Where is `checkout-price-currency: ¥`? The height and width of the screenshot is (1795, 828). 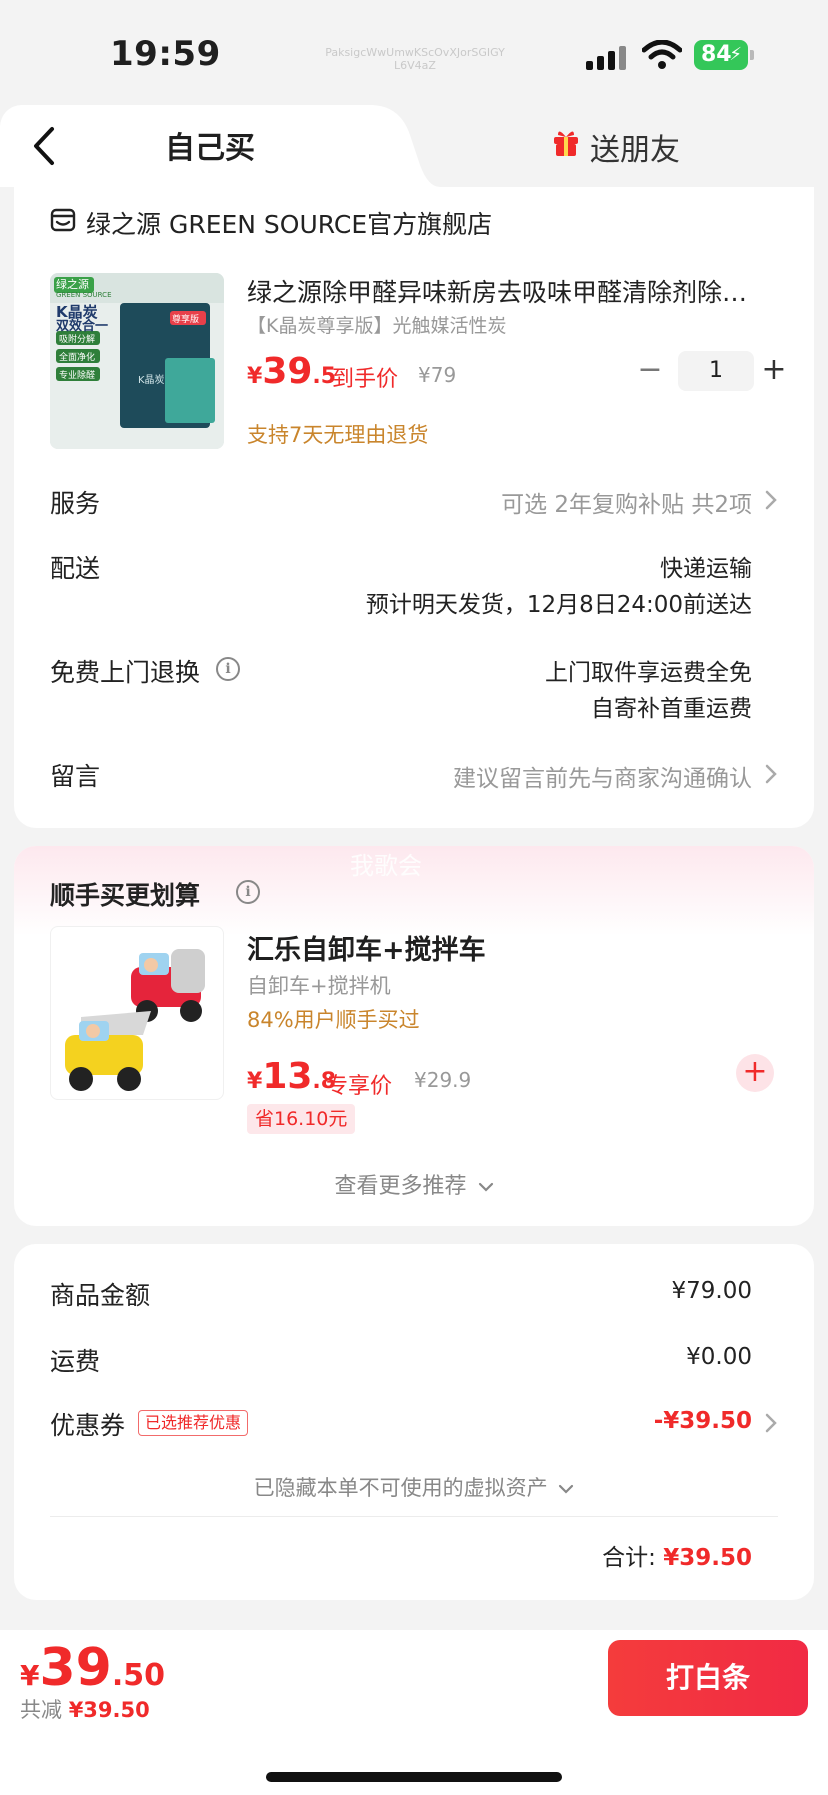
checkout-price-currency: ¥ is located at coordinates (30, 1675).